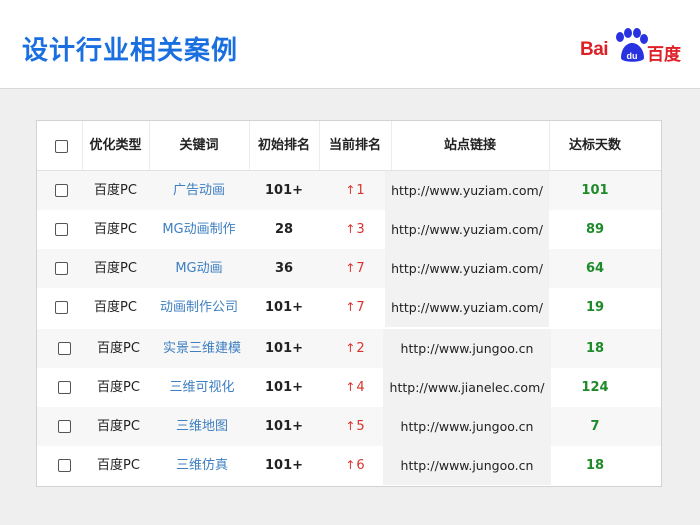  I want to click on row-current-rank-value: 5, so click(360, 426).